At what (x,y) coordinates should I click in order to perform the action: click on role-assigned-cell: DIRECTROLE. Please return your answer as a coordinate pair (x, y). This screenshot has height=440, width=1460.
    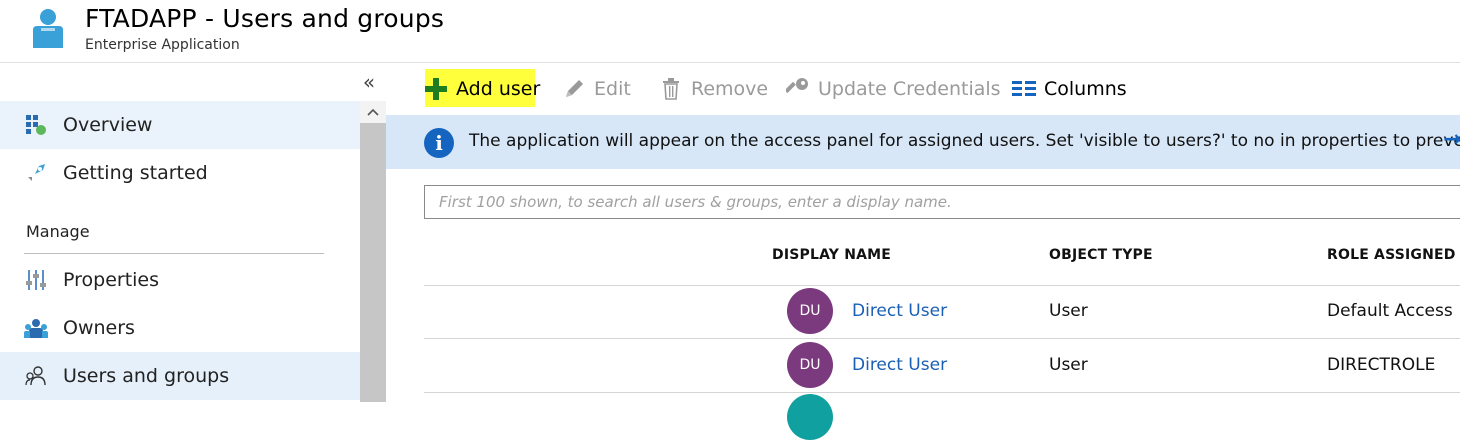
    Looking at the image, I should click on (1381, 365).